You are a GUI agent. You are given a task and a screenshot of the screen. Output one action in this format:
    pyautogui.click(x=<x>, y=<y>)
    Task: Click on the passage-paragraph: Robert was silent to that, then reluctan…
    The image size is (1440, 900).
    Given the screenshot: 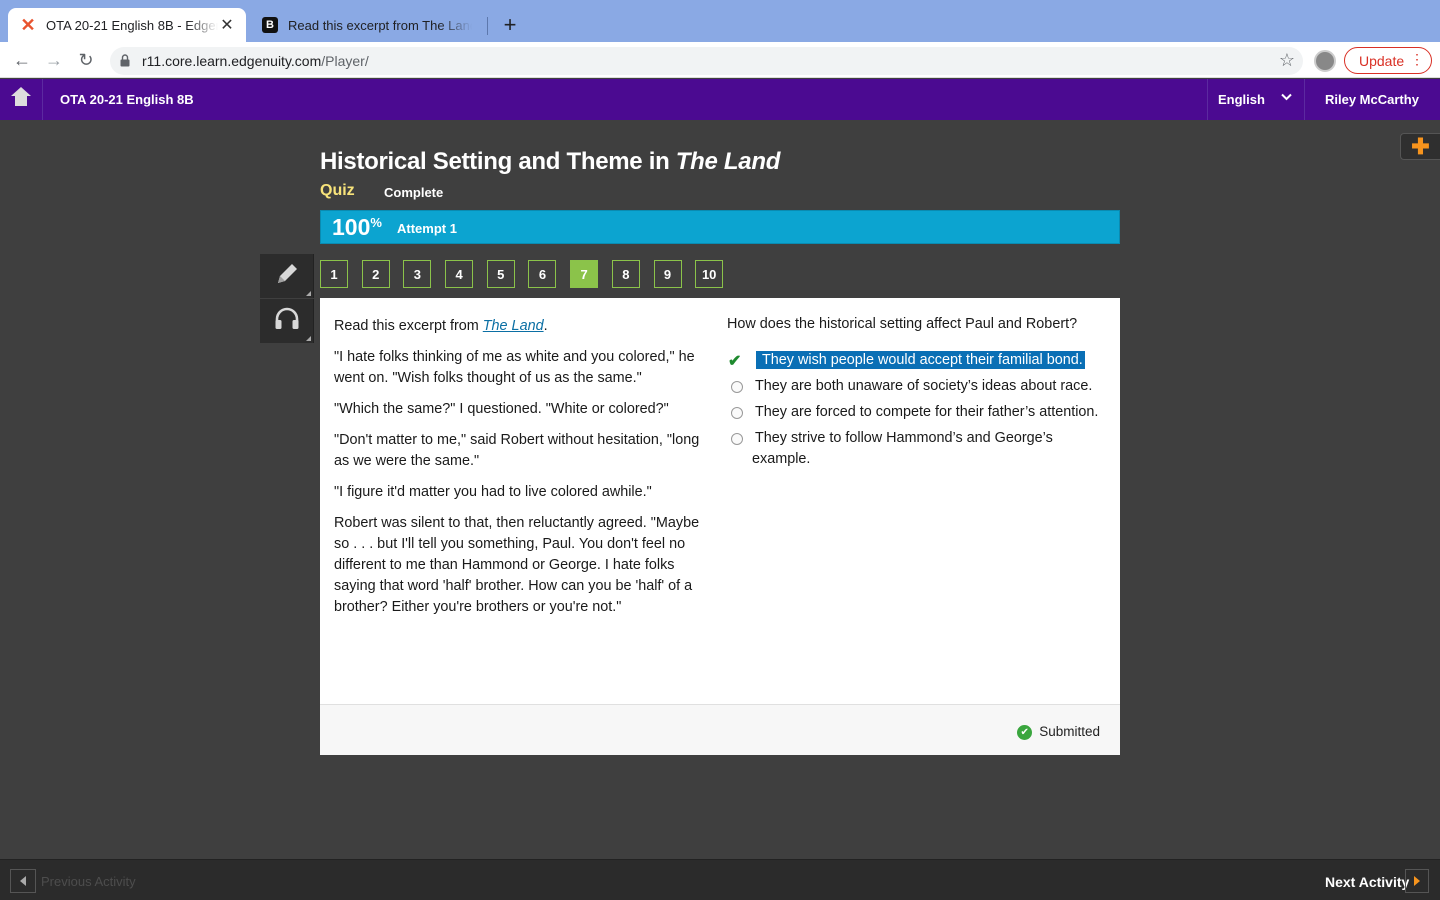 What is the action you would take?
    pyautogui.click(x=517, y=565)
    